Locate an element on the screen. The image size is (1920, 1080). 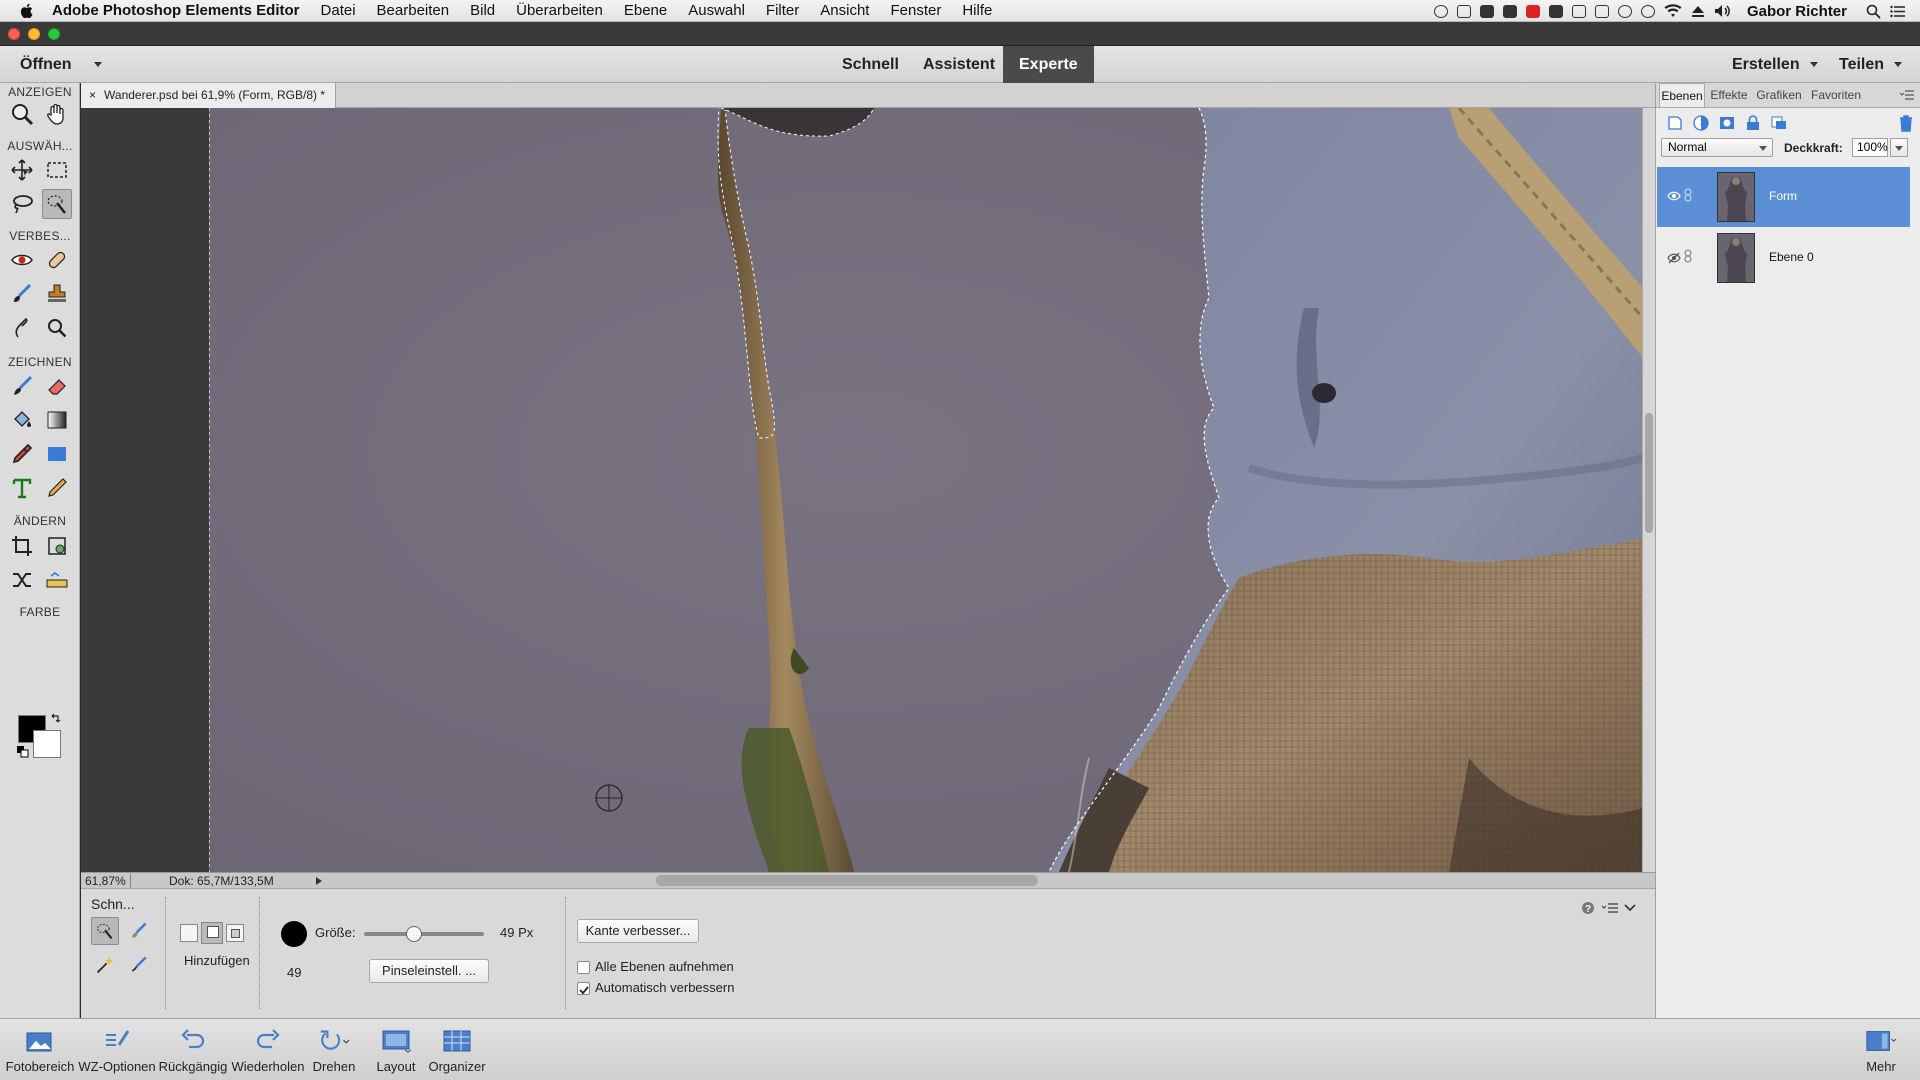
bluetooth-icon is located at coordinates (1647, 11).